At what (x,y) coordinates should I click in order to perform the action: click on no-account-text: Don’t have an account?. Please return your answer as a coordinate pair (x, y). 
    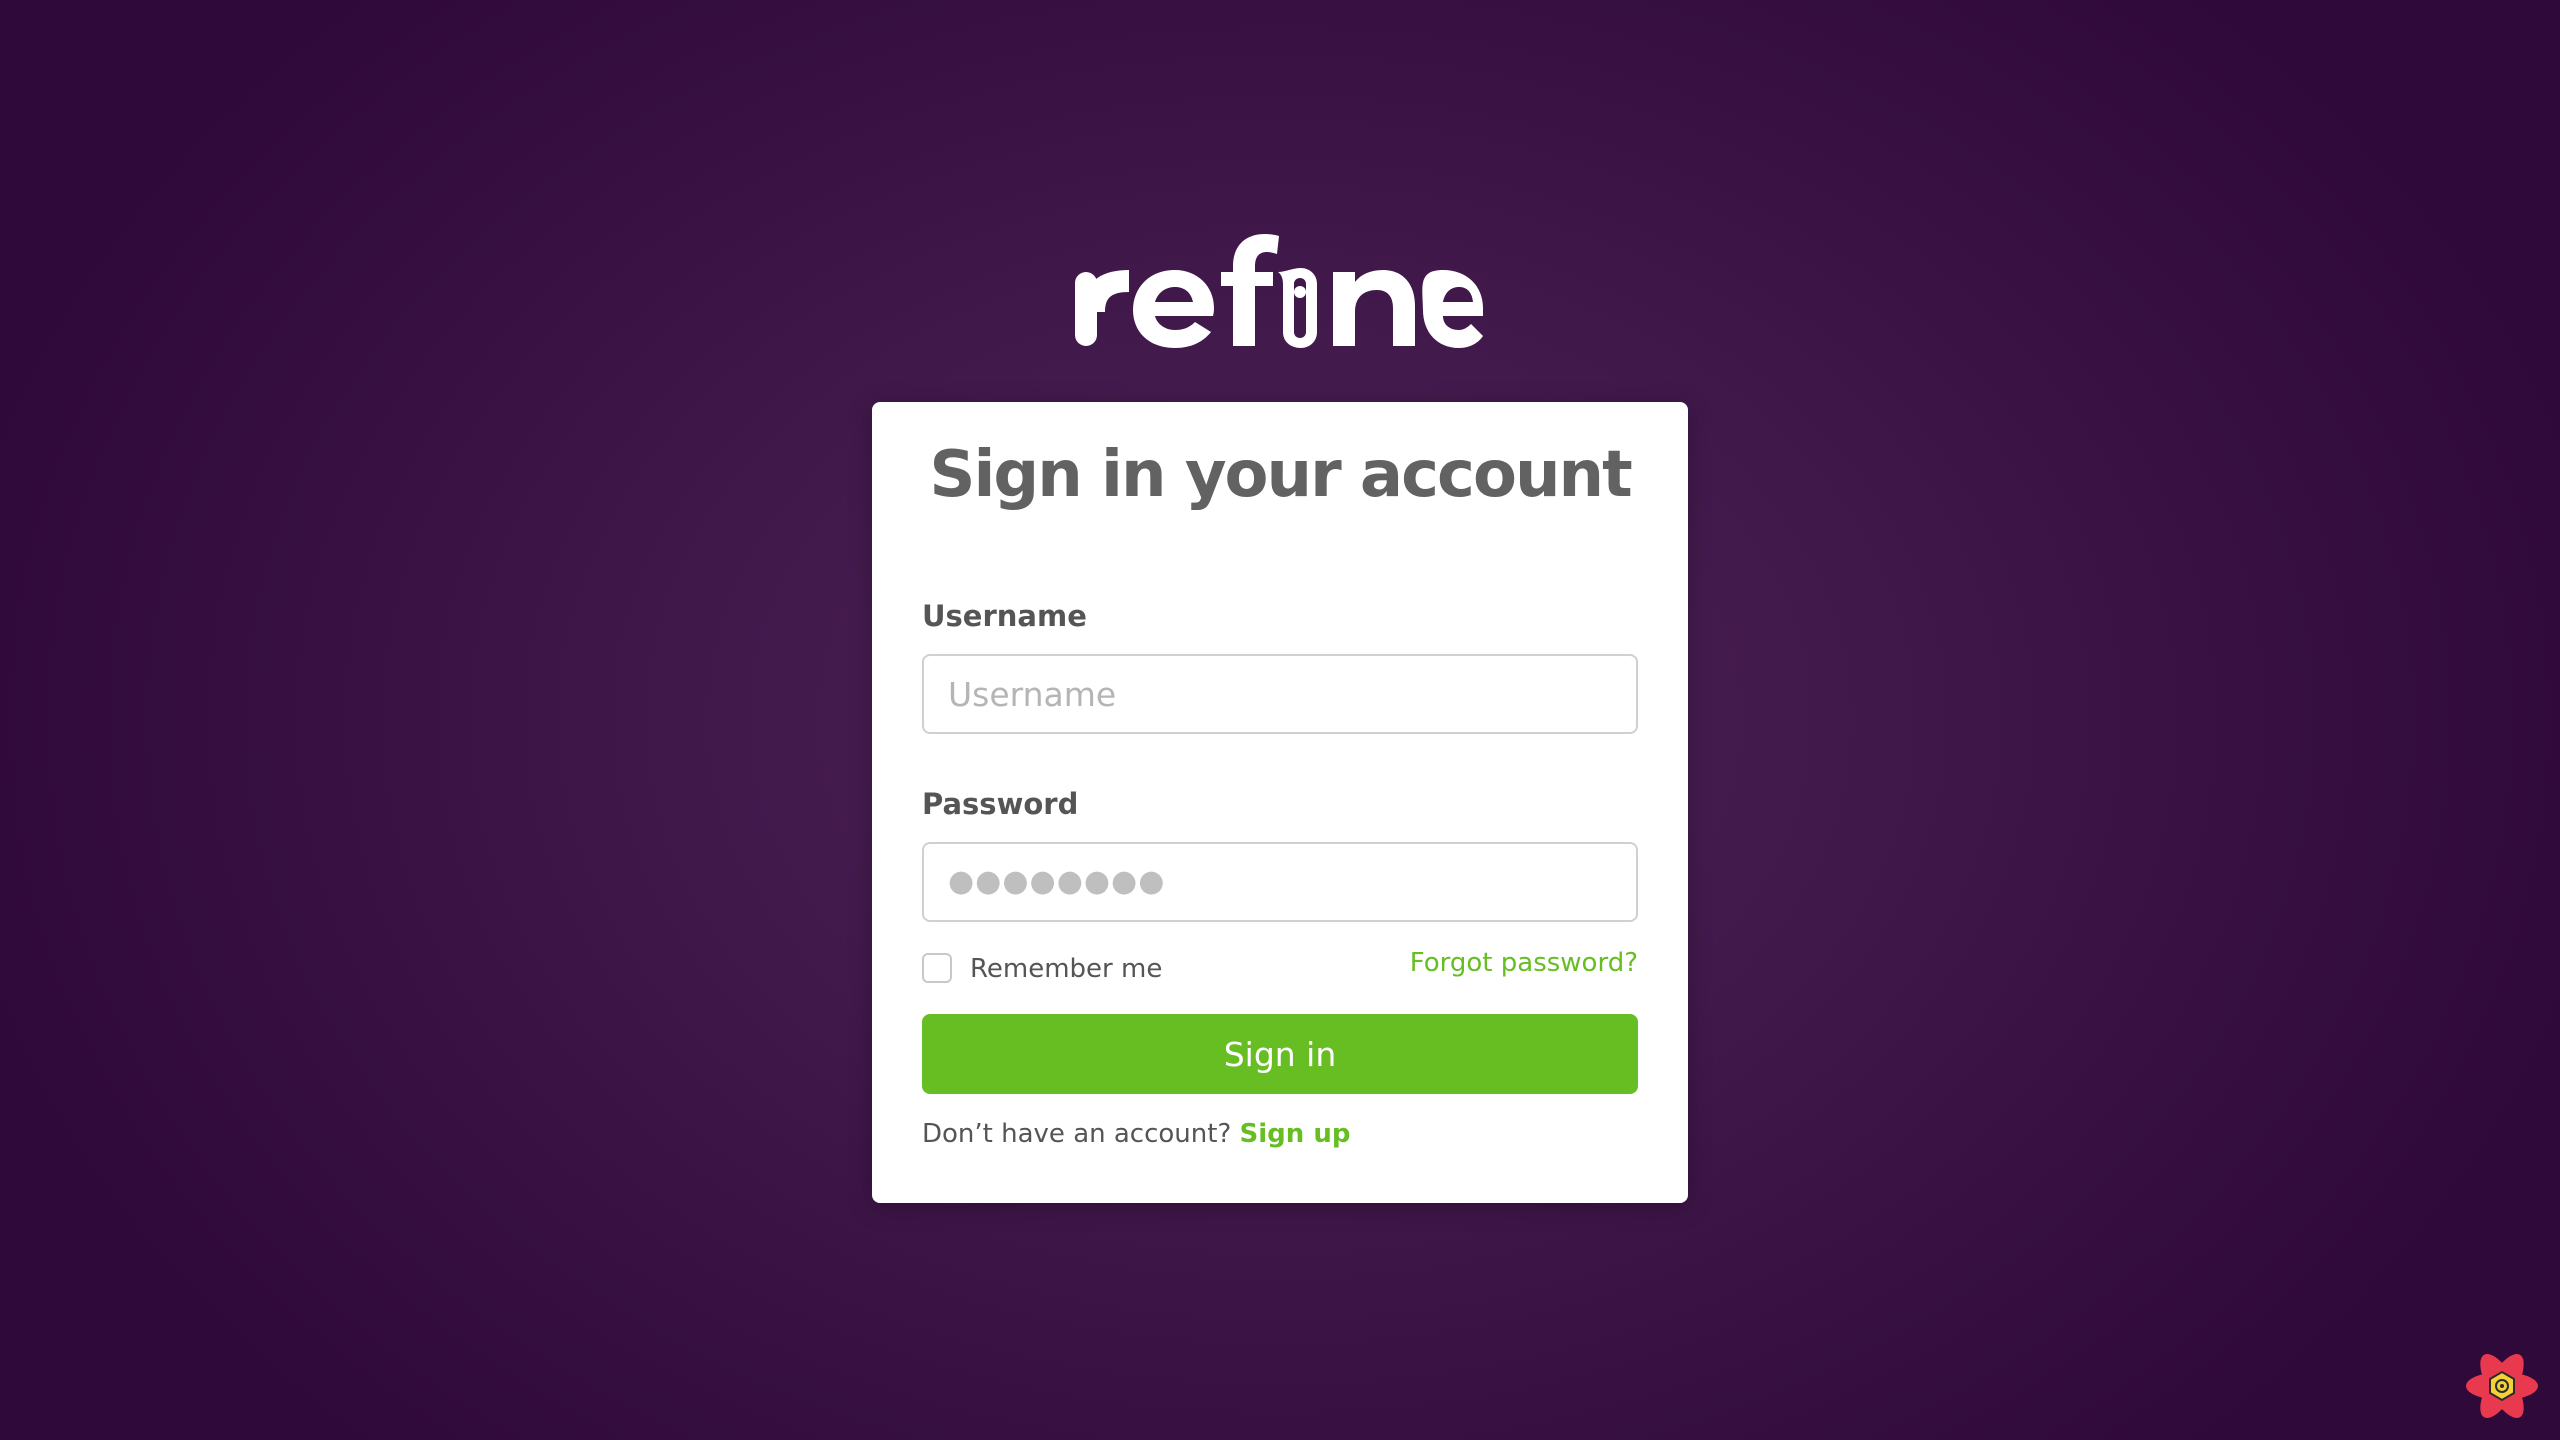
    Looking at the image, I should click on (1077, 1134).